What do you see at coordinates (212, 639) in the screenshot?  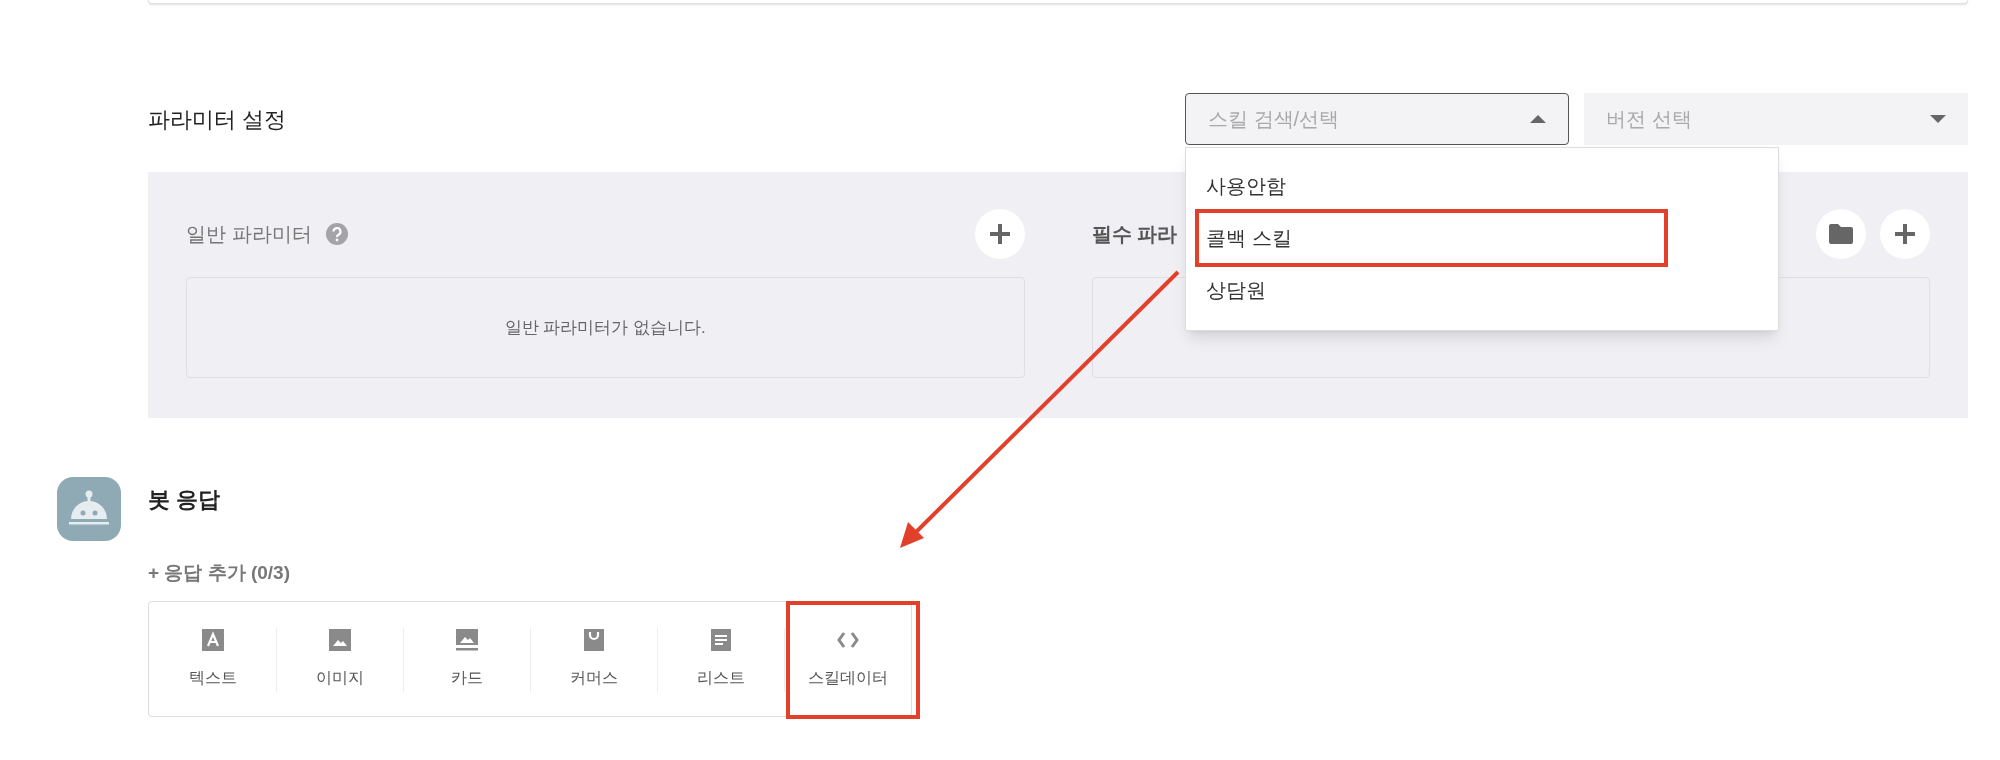 I see `text-format-icon` at bounding box center [212, 639].